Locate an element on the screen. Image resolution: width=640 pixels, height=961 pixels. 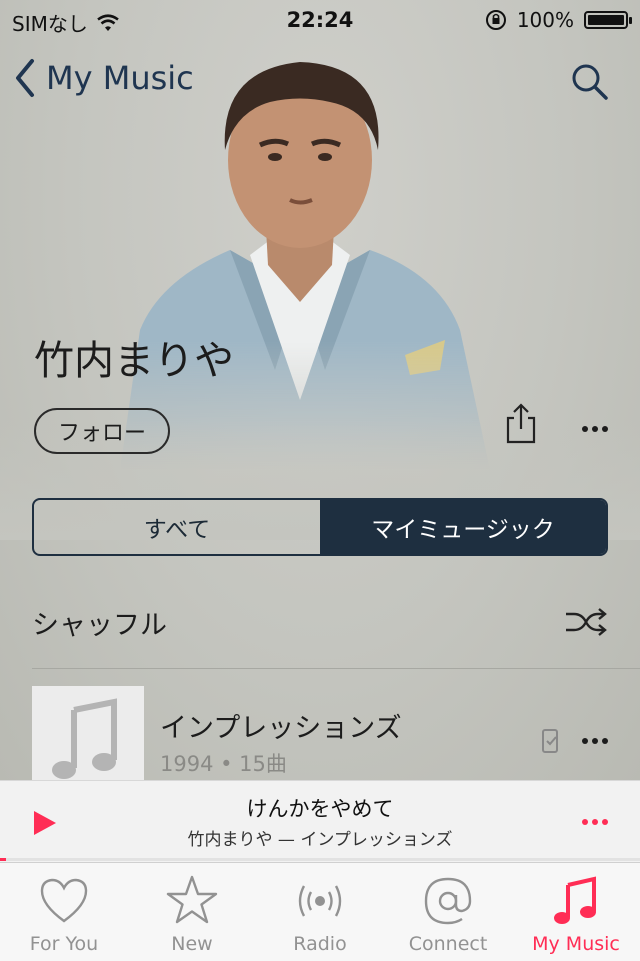
mini-player: けんかをやめて 竹内まりや — インプレッションズ is located at coordinates (320, 821).